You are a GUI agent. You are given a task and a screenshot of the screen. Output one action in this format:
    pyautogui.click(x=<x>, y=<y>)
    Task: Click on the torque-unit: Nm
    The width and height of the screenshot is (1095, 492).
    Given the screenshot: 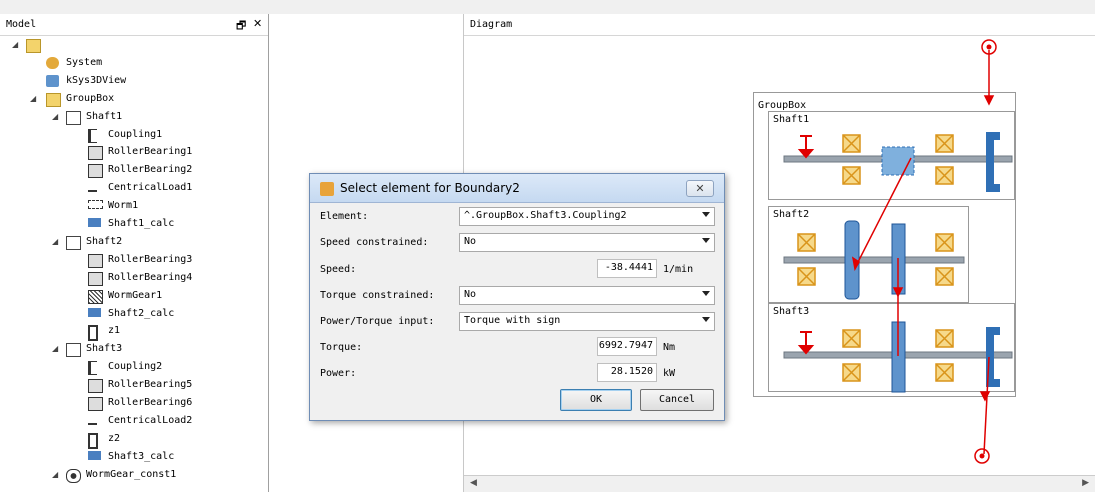 What is the action you would take?
    pyautogui.click(x=669, y=347)
    